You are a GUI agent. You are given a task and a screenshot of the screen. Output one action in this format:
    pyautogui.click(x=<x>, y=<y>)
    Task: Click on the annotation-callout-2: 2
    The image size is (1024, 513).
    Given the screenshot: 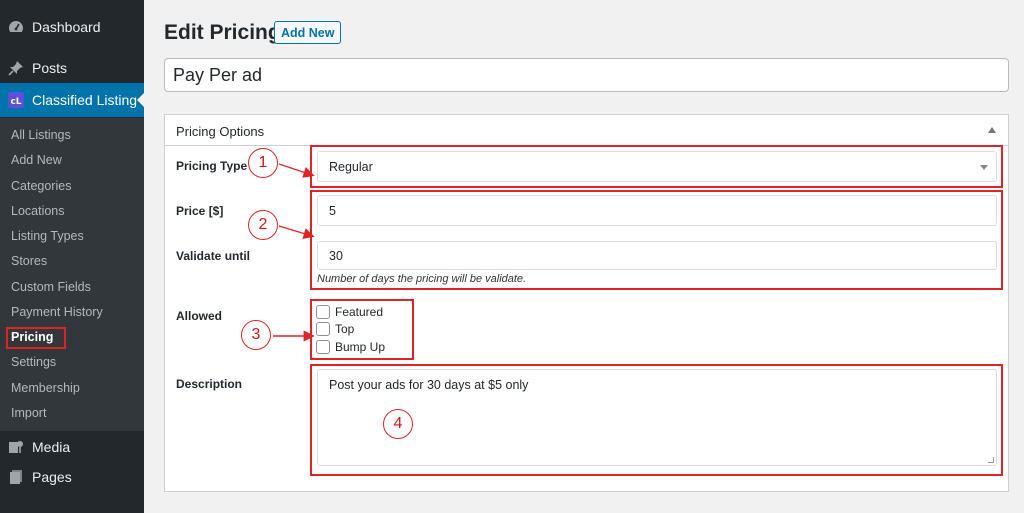 What is the action you would take?
    pyautogui.click(x=263, y=225)
    